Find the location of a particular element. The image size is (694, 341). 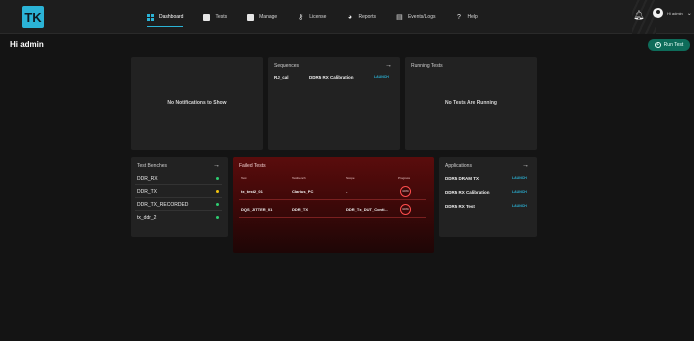

running-tests-title: Running Tests is located at coordinates (427, 66).